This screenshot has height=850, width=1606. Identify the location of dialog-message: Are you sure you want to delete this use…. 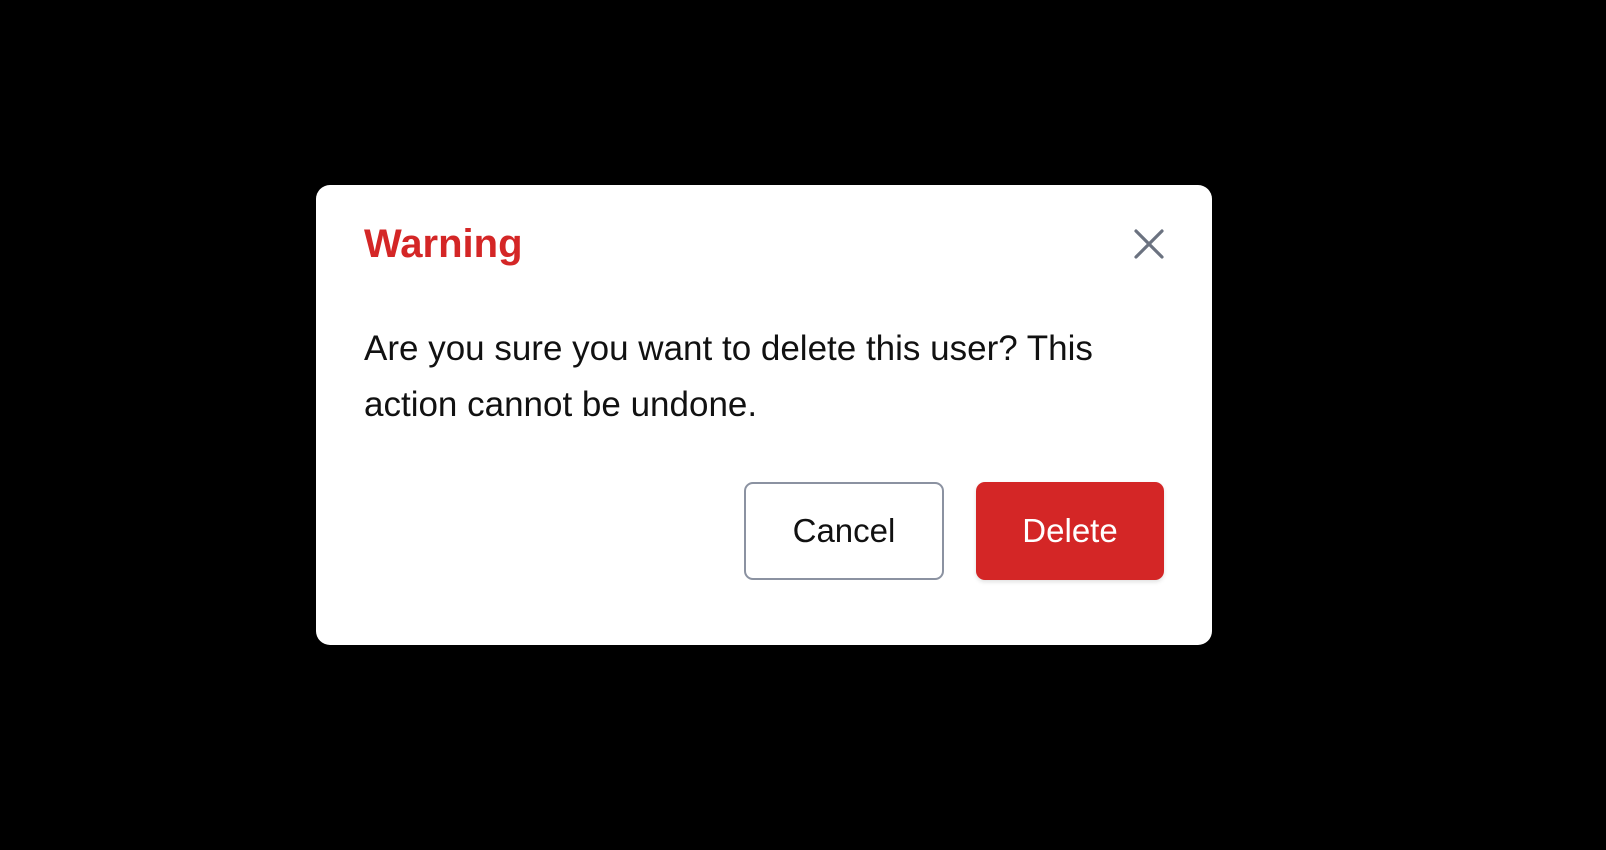
(728, 376).